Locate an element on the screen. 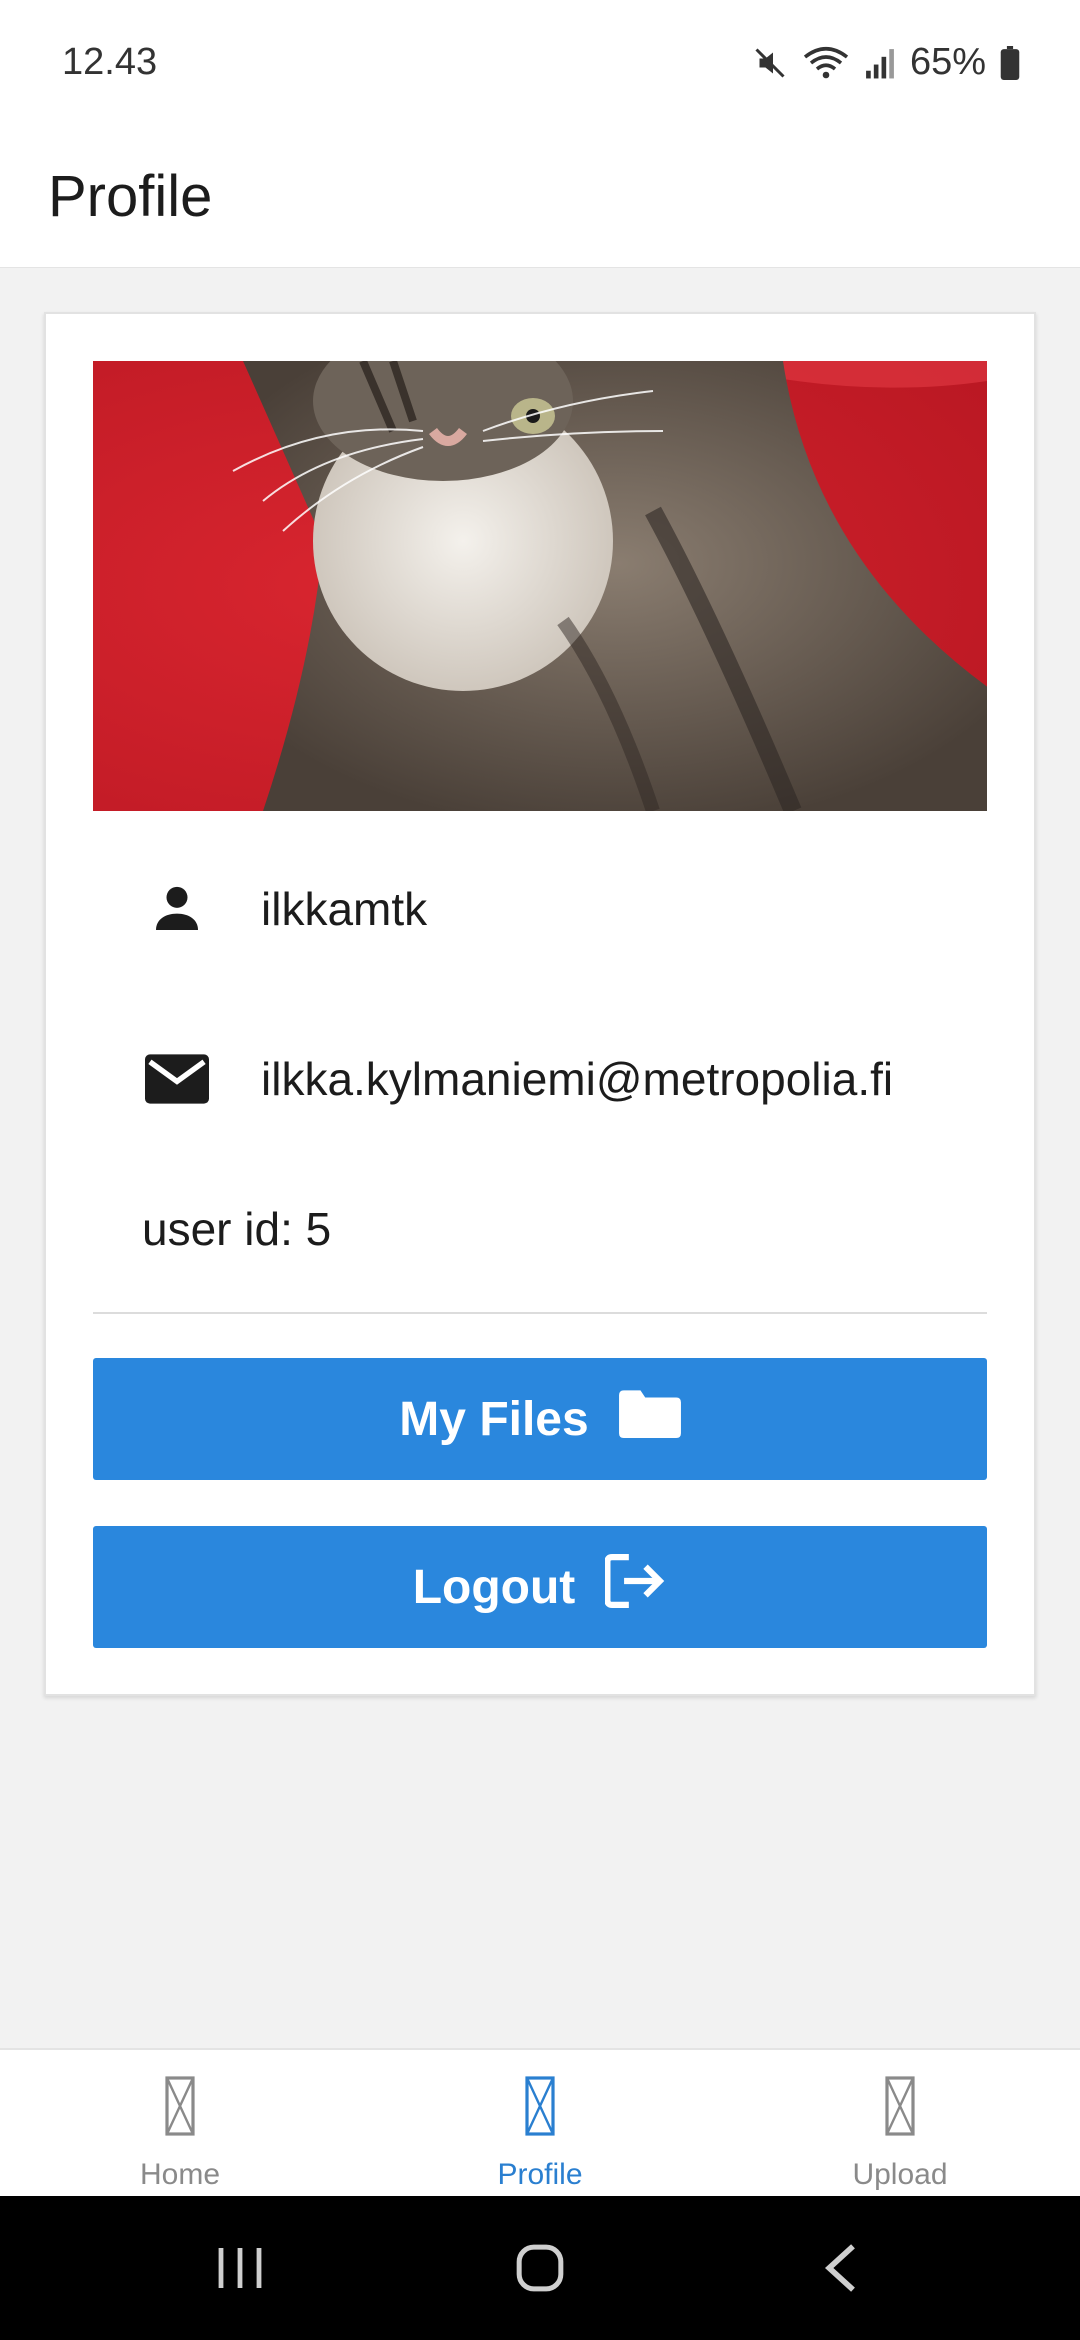  tab-profile-label: Profile is located at coordinates (540, 2174).